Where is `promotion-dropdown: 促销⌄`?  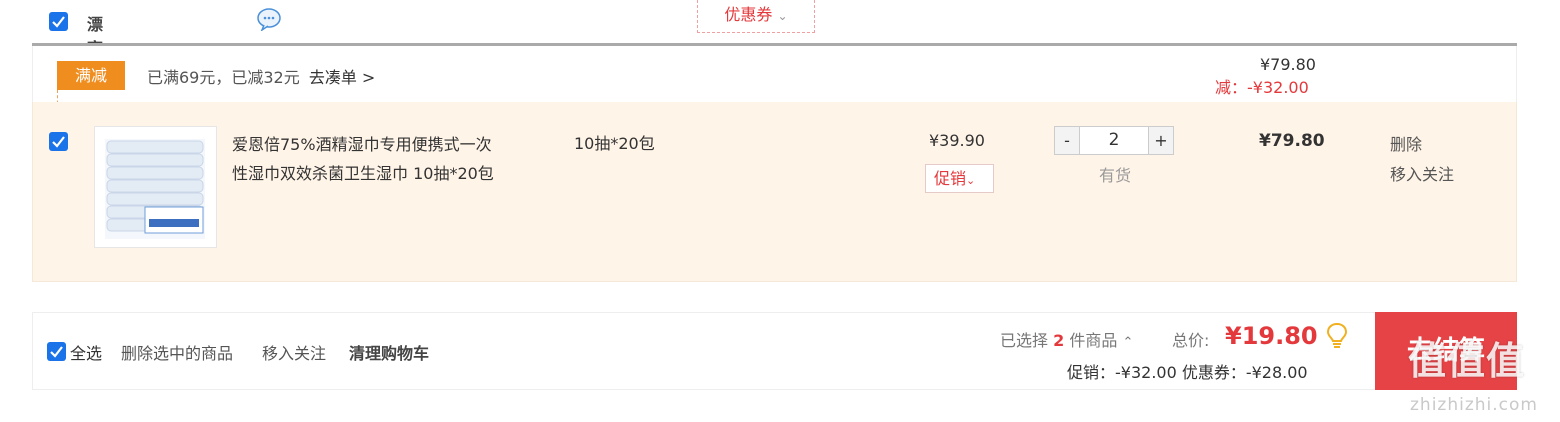
promotion-dropdown: 促销⌄ is located at coordinates (959, 178).